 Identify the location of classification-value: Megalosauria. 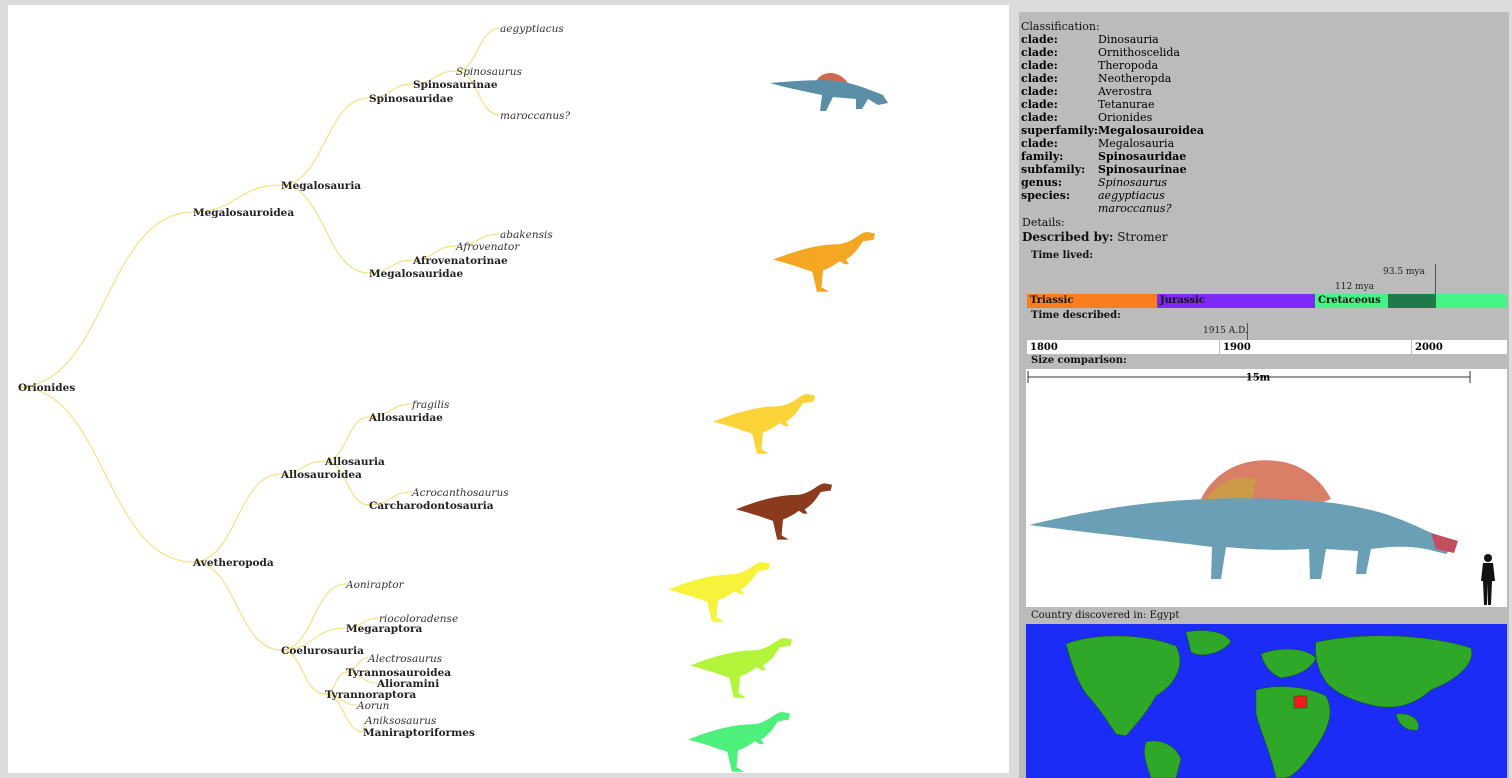
(1136, 143).